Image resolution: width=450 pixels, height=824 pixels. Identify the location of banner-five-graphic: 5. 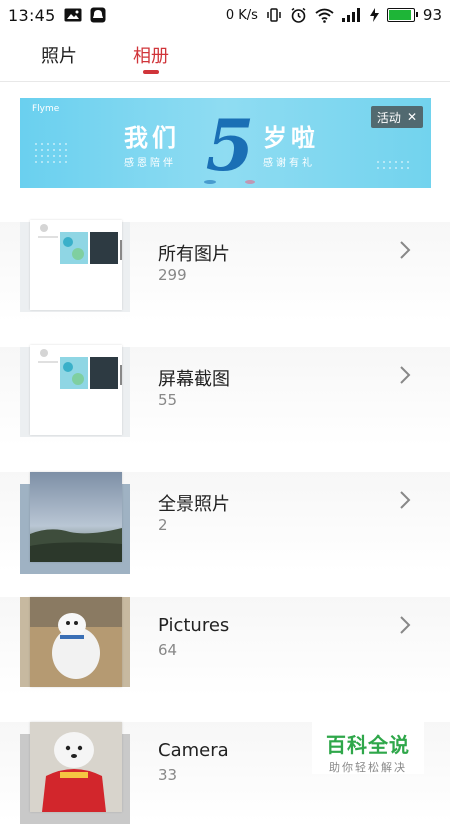
(229, 146).